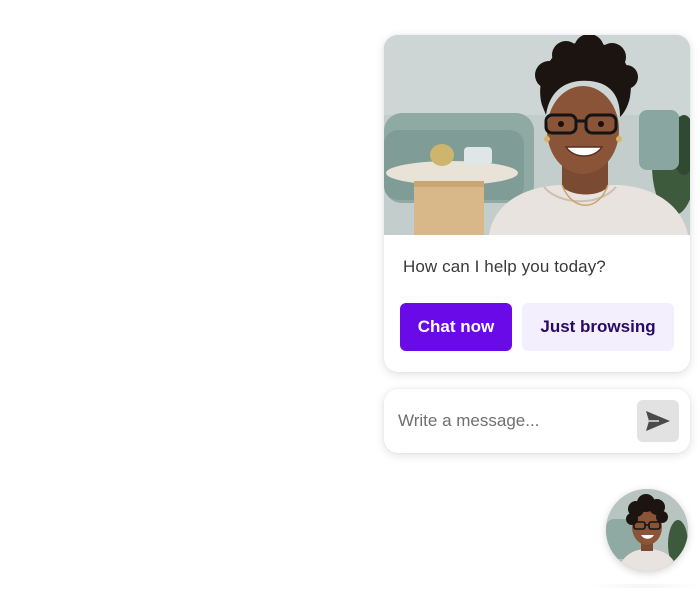  I want to click on send-button, so click(658, 421).